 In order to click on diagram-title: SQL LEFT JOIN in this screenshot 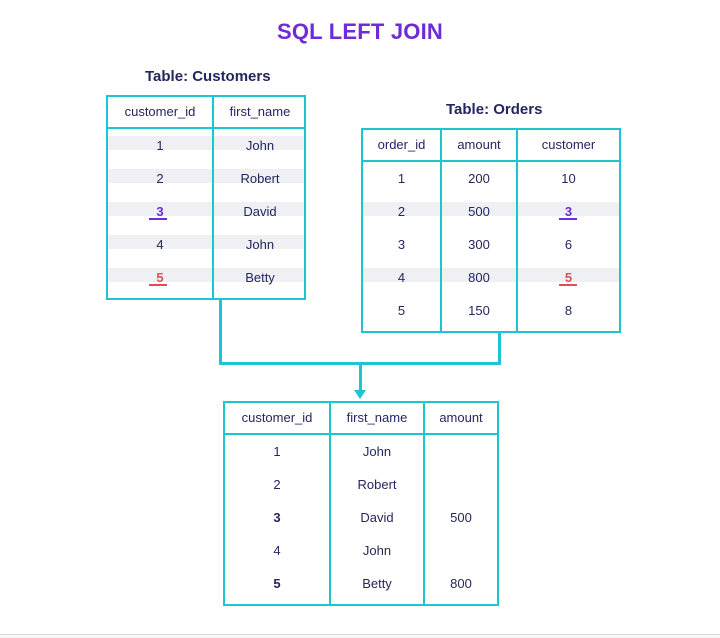, I will do `click(360, 31)`.